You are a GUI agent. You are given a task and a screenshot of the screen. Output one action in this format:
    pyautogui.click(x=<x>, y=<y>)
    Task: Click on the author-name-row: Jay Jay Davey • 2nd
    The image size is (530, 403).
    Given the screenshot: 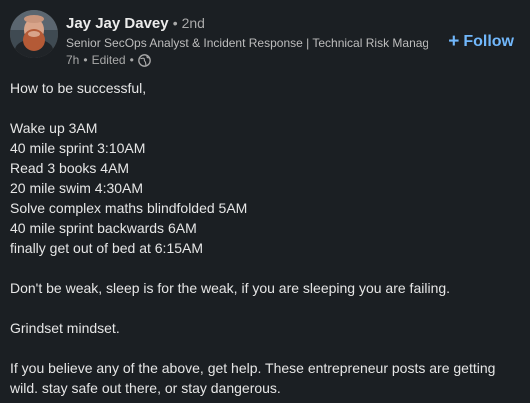 What is the action you would take?
    pyautogui.click(x=135, y=23)
    